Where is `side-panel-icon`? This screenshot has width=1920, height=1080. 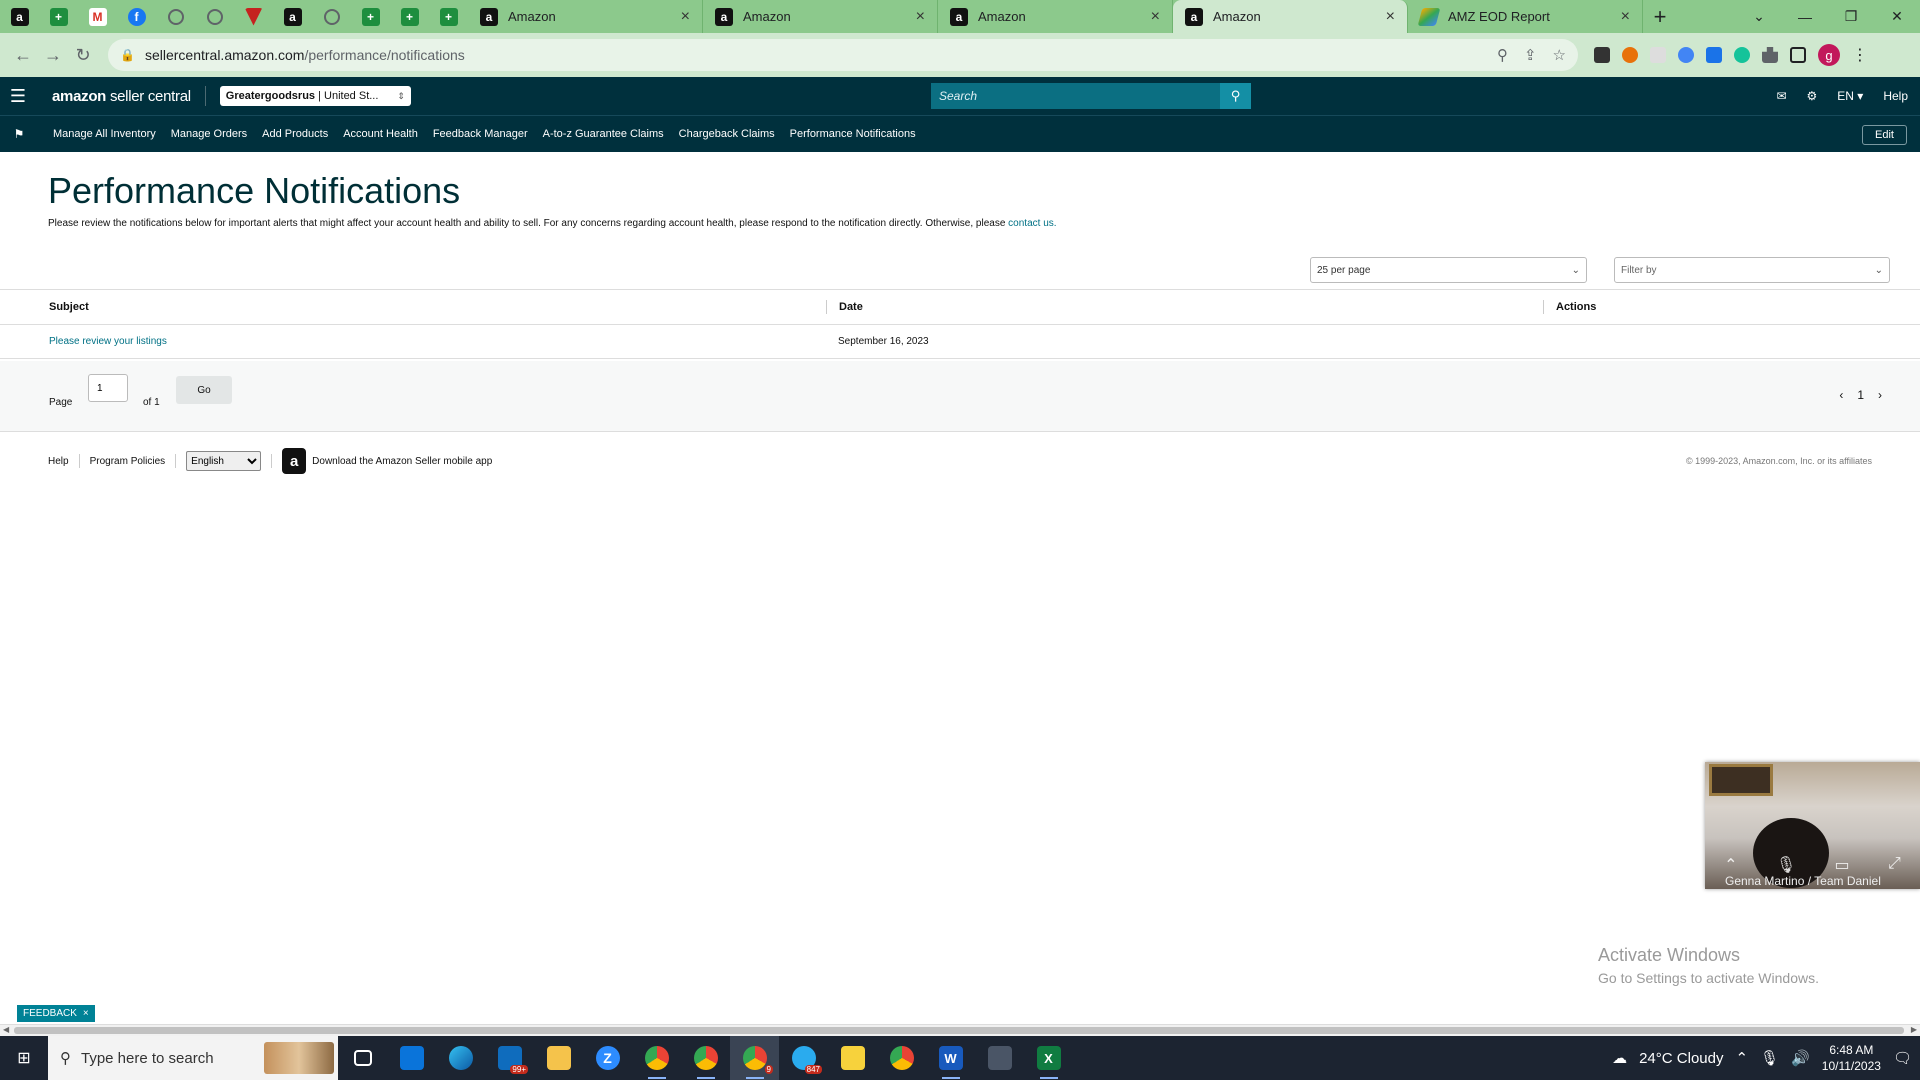 side-panel-icon is located at coordinates (1798, 55).